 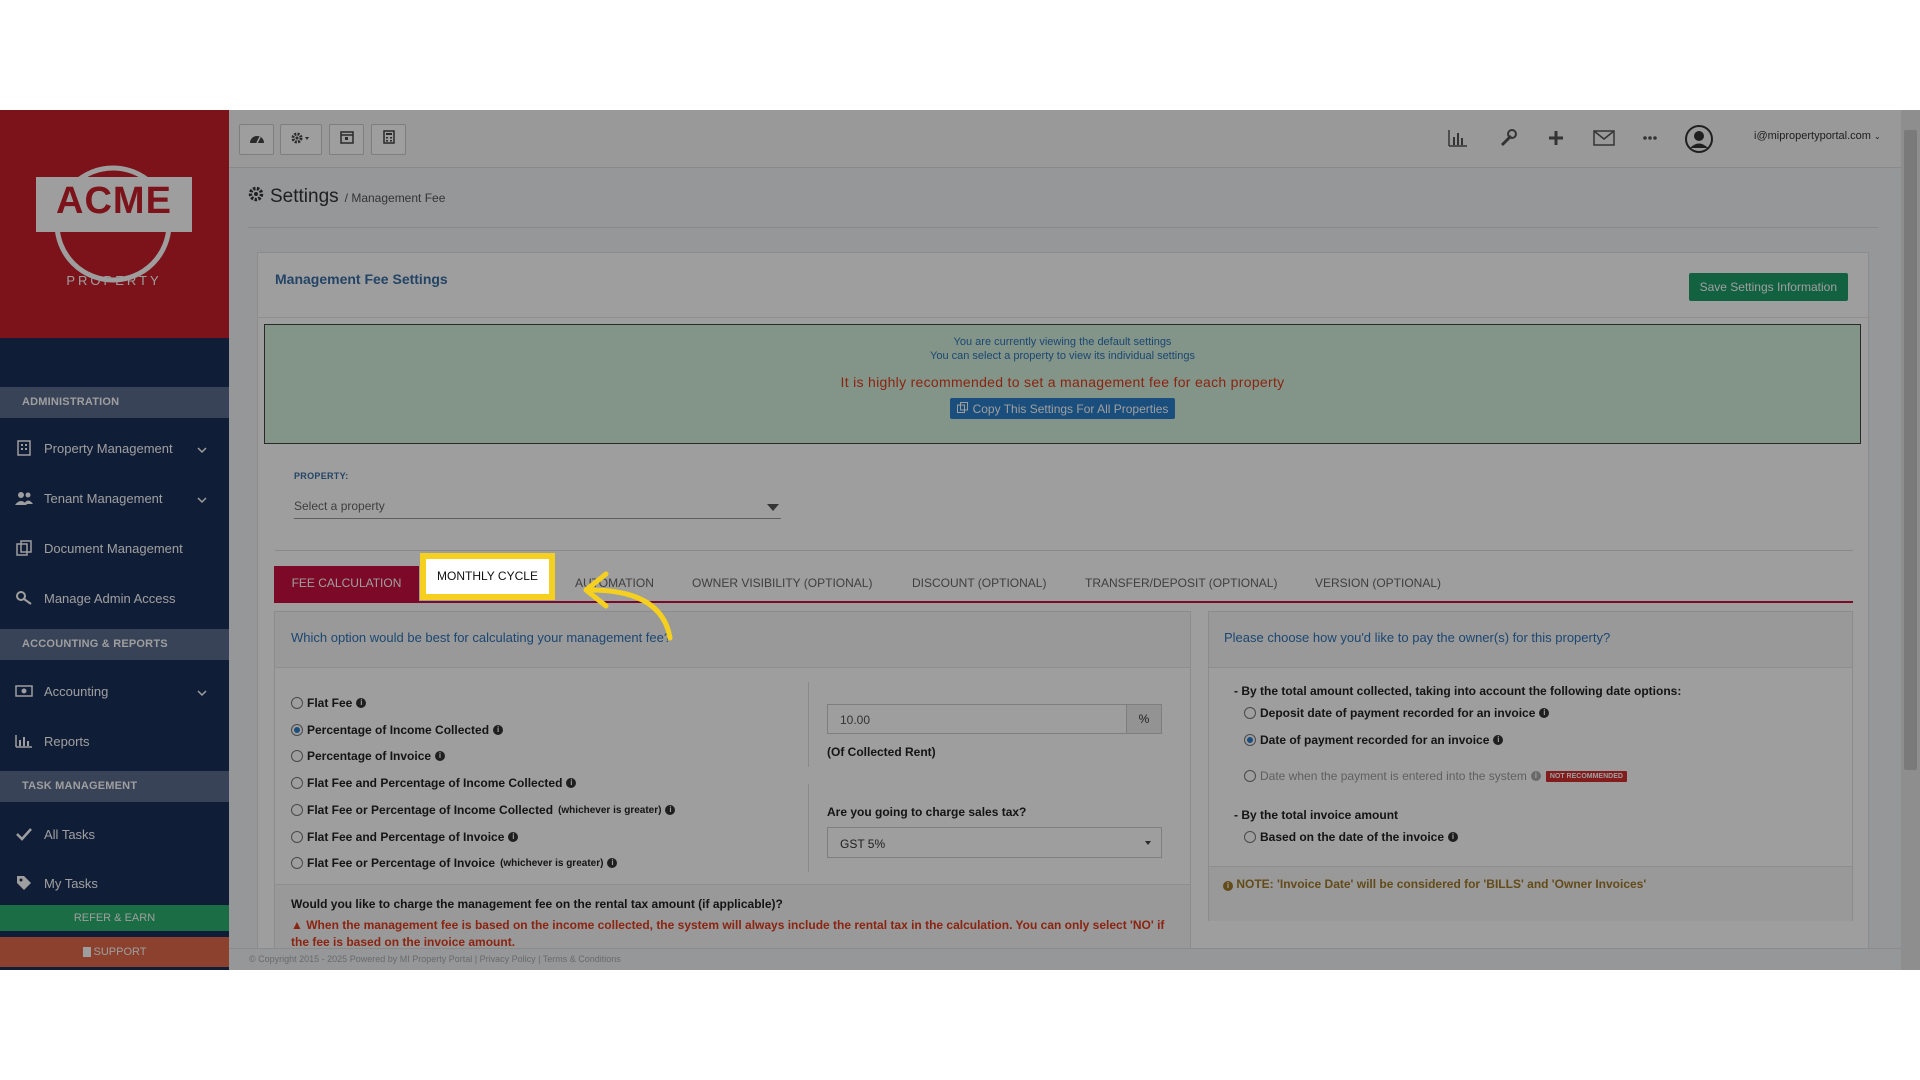 I want to click on copy-settings-button: Copy This Settings For All Properties, so click(x=1062, y=408).